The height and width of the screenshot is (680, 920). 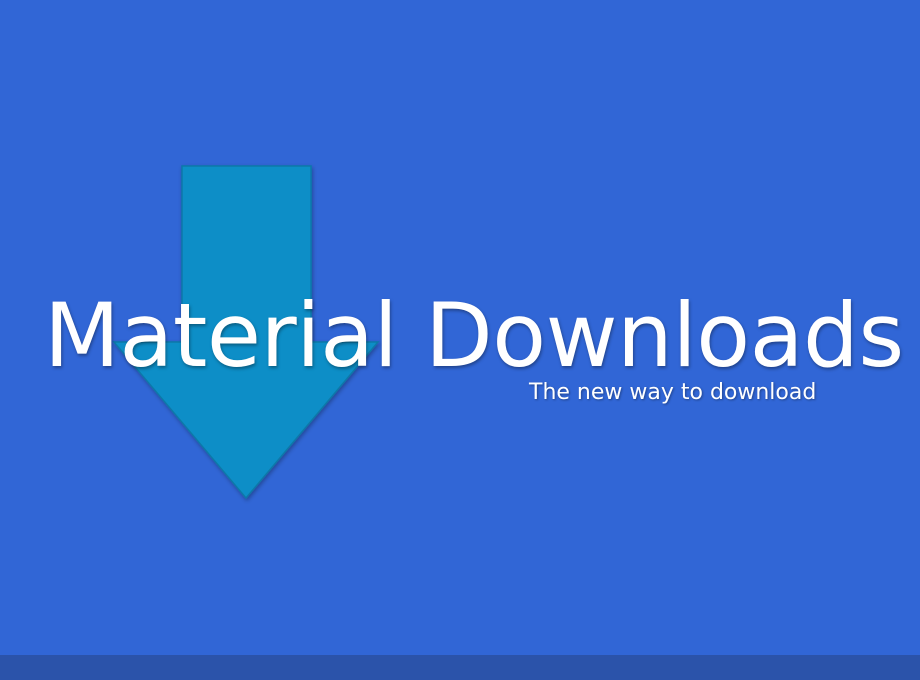 I want to click on bottom-bar, so click(x=460, y=667).